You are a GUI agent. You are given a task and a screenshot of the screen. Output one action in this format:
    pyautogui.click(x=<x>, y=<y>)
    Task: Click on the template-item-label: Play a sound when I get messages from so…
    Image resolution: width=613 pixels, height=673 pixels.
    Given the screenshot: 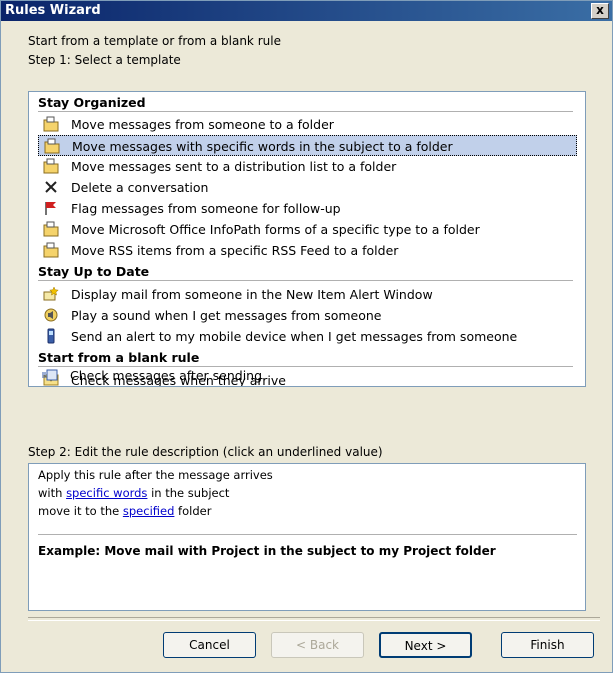 What is the action you would take?
    pyautogui.click(x=226, y=315)
    